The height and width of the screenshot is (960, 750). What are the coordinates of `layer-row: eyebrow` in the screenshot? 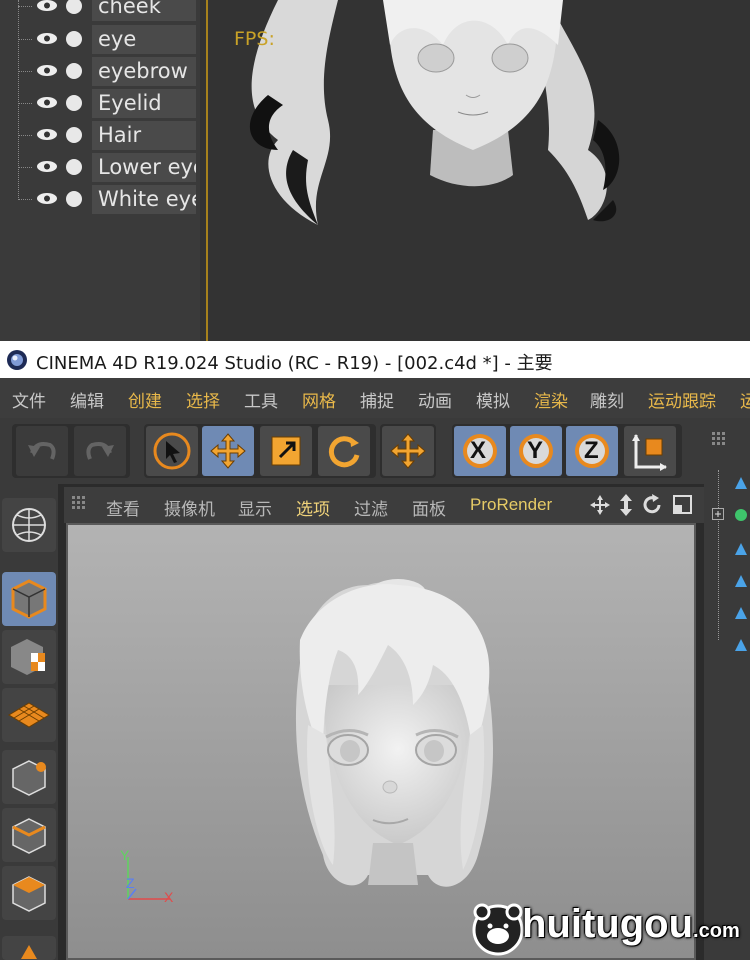 It's located at (100, 71).